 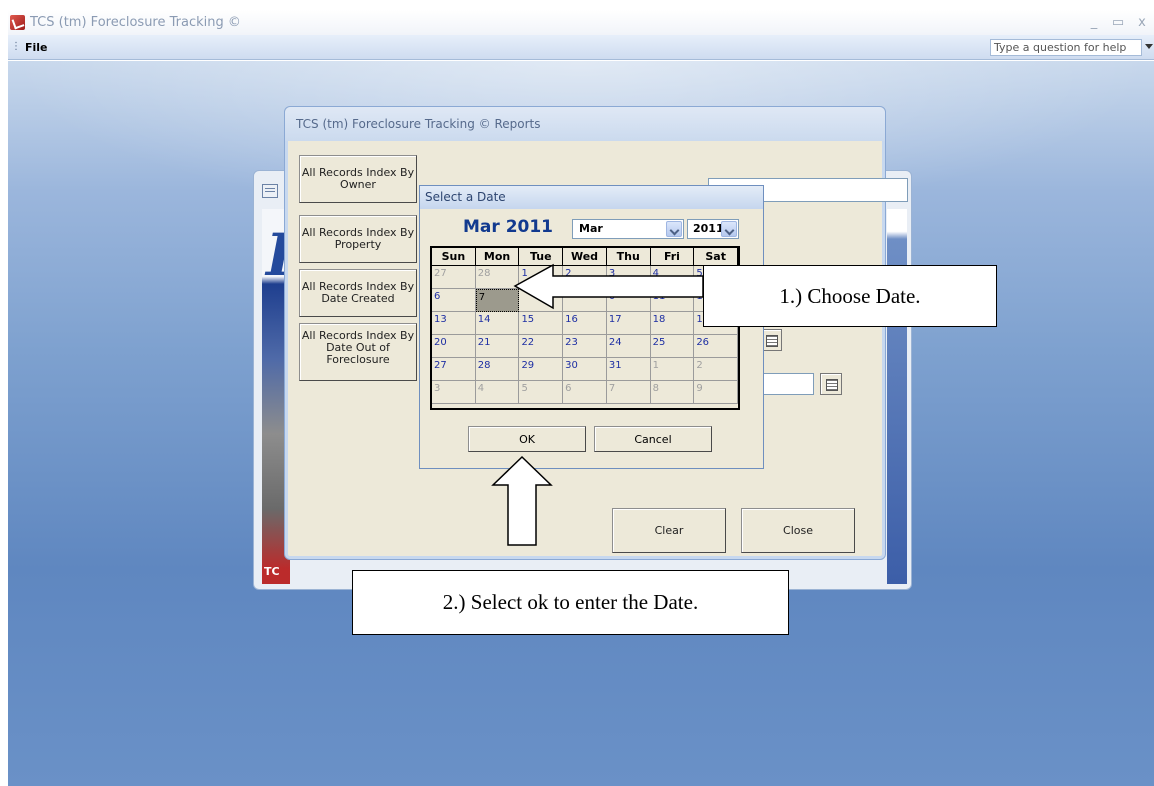 I want to click on calendar-day: 18, so click(x=672, y=323).